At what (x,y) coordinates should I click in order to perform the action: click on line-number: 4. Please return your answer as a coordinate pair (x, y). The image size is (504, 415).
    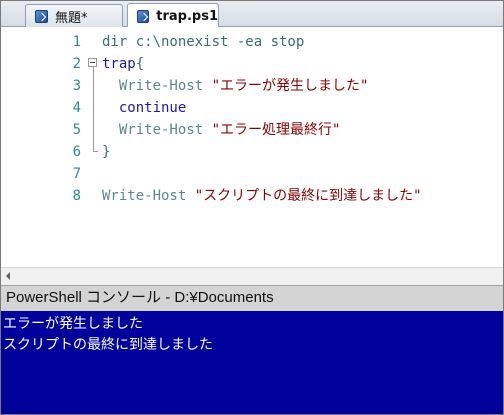
    Looking at the image, I should click on (76, 108).